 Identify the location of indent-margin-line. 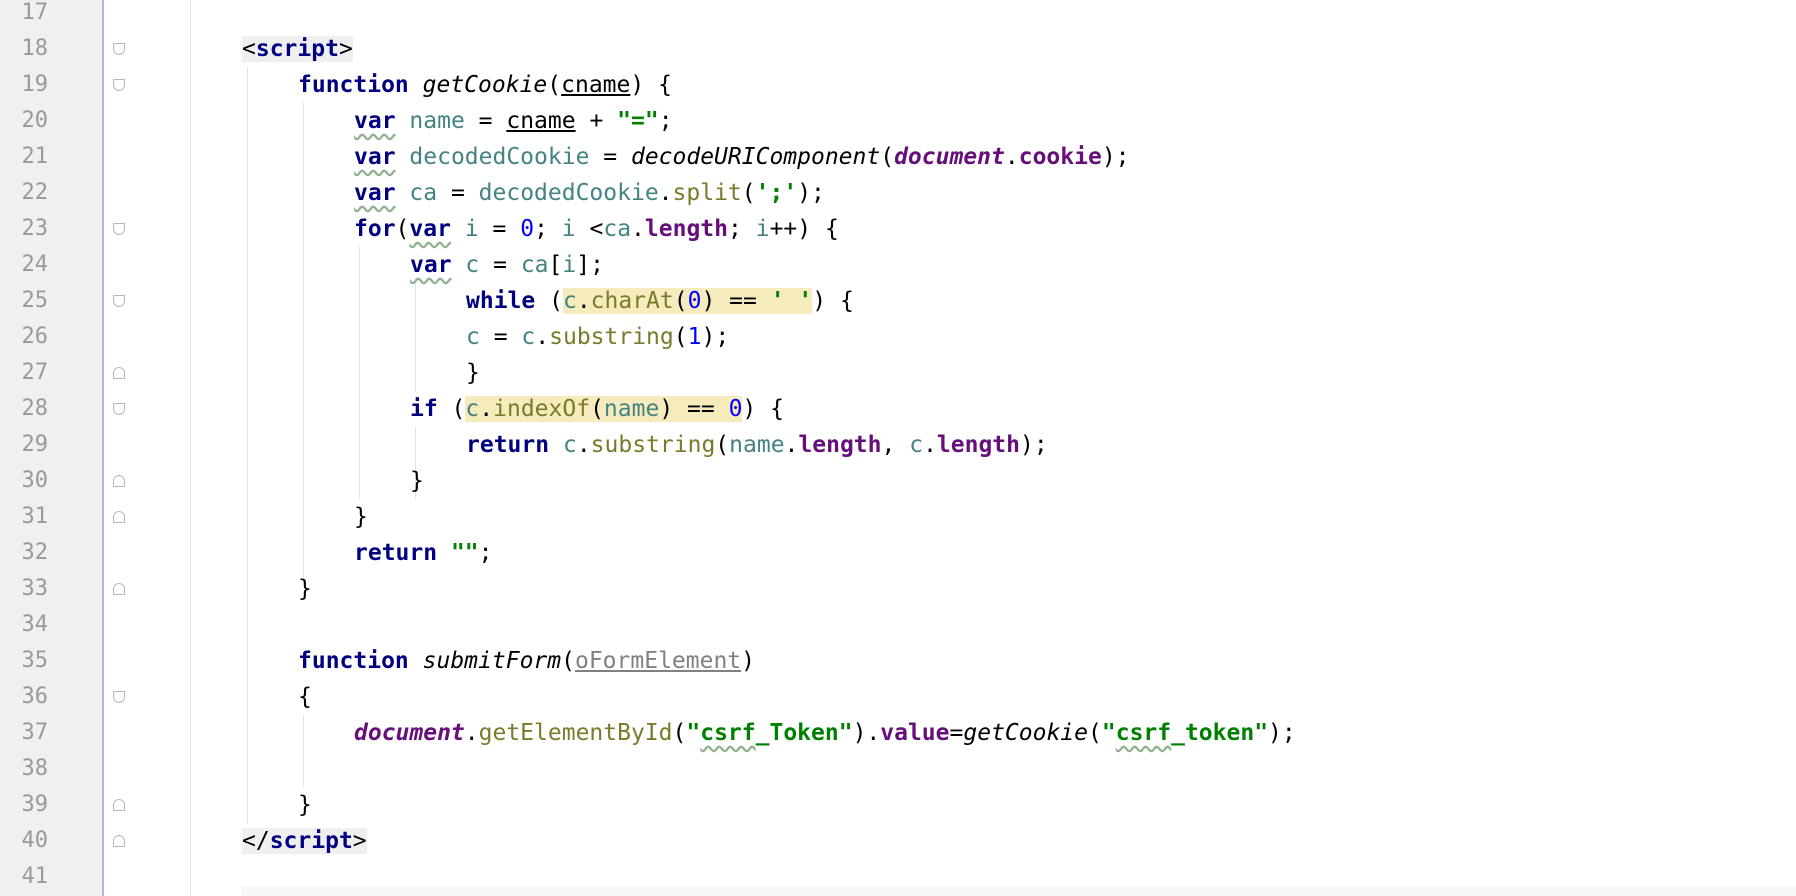
(190, 448).